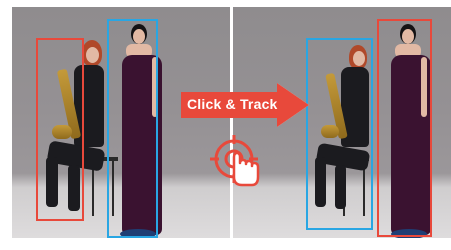 The width and height of the screenshot is (451, 250). What do you see at coordinates (236, 161) in the screenshot?
I see `click-target-hand-icon` at bounding box center [236, 161].